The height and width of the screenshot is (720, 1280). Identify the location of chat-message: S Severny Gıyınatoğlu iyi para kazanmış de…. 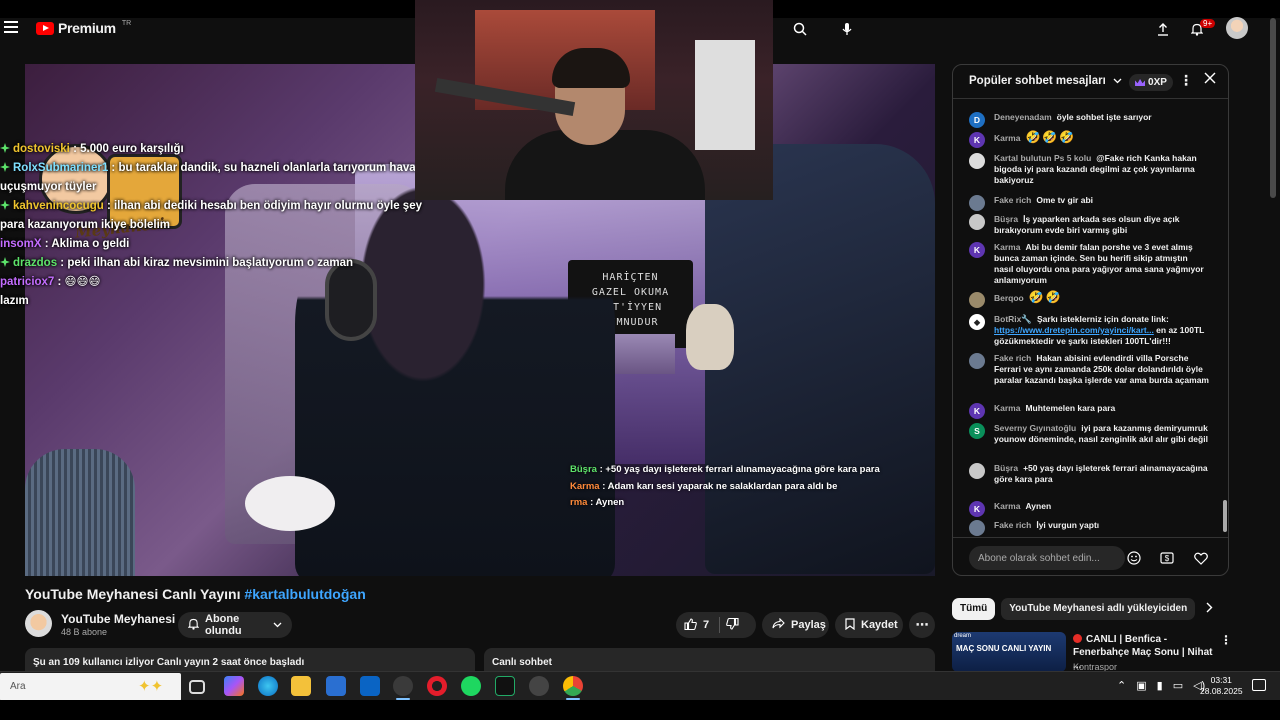
(1089, 434).